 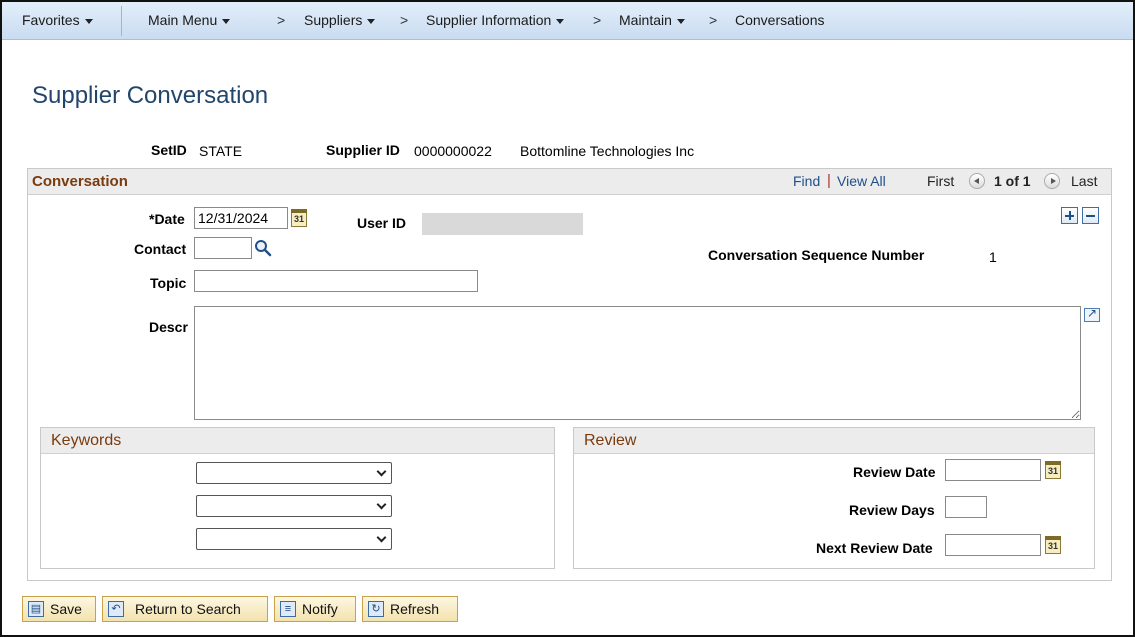 What do you see at coordinates (169, 150) in the screenshot?
I see `setid-label: SetID` at bounding box center [169, 150].